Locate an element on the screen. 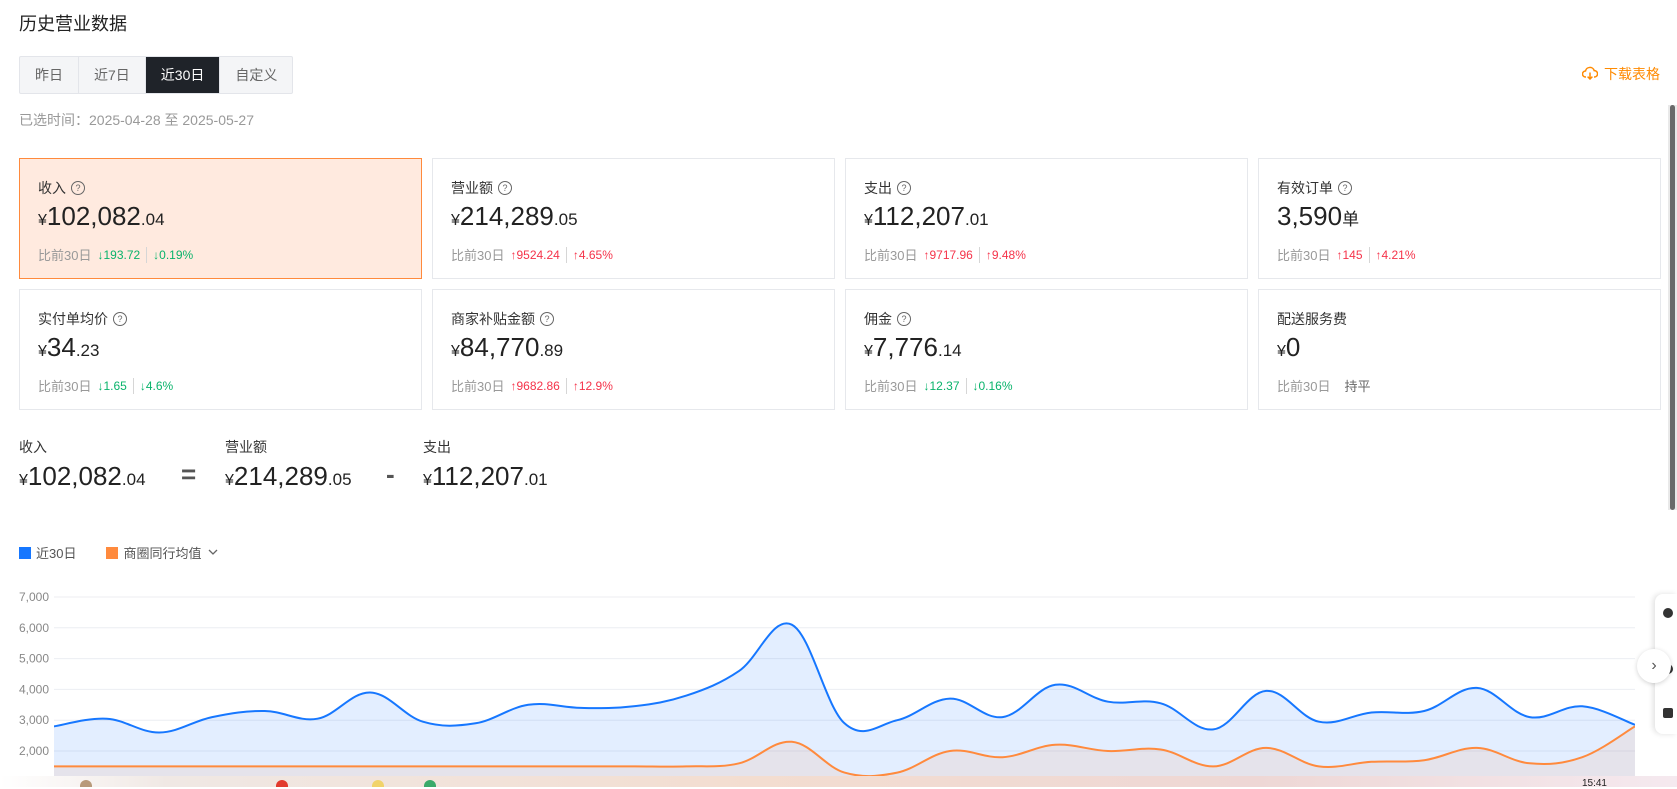 The width and height of the screenshot is (1677, 789). metric-comparison: 比前30日 ↓12.37 ↓0.16% is located at coordinates (938, 385).